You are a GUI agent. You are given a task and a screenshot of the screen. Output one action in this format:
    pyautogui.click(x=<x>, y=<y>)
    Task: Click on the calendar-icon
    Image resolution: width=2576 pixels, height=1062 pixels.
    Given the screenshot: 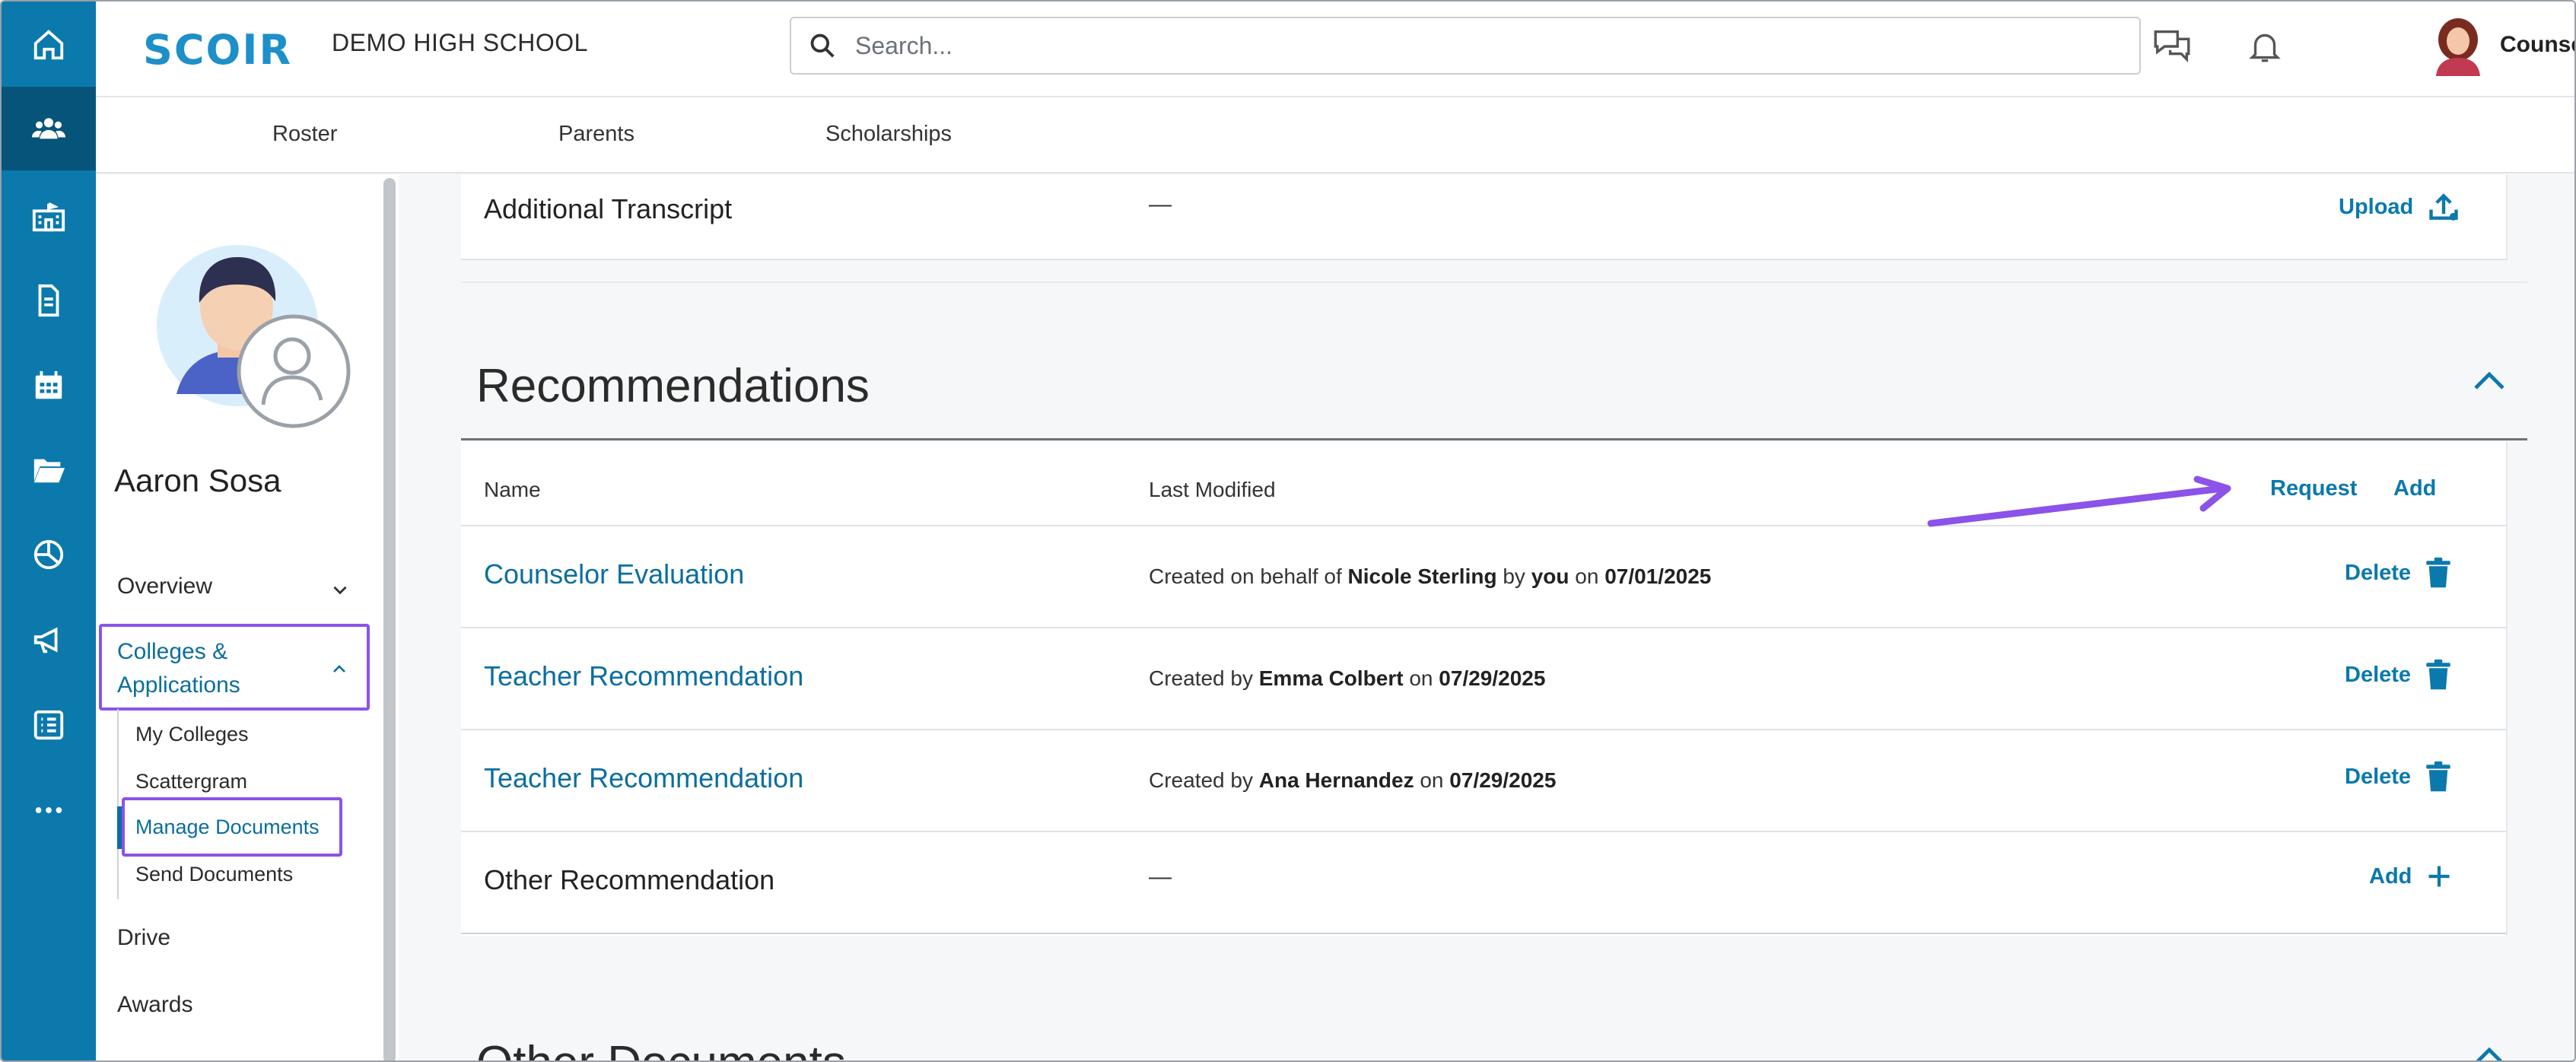 What is the action you would take?
    pyautogui.click(x=49, y=386)
    